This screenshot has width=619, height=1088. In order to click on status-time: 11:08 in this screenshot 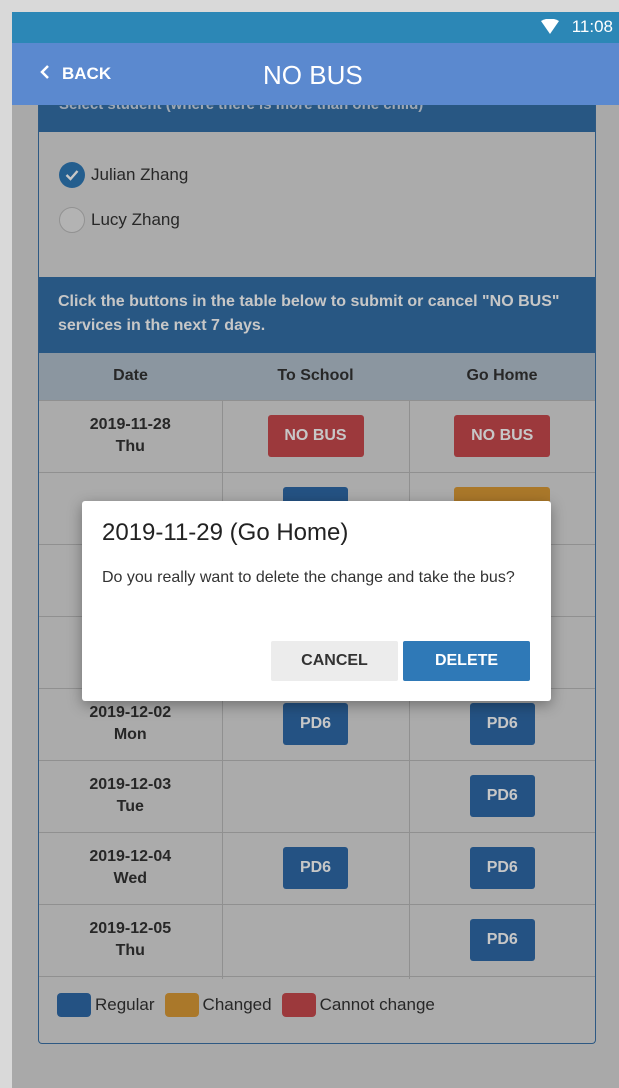, I will do `click(592, 26)`.